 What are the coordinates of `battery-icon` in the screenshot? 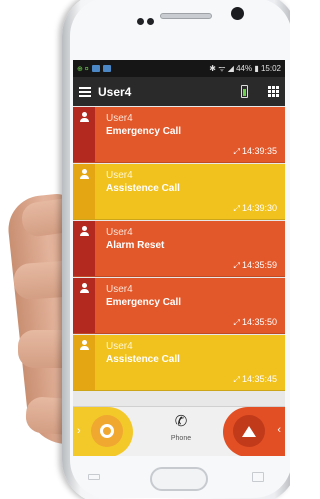 It's located at (244, 91).